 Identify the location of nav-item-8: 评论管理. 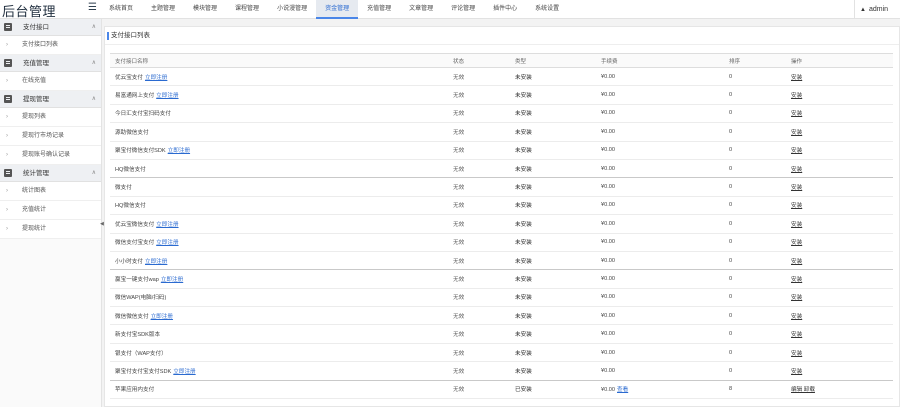
(463, 9).